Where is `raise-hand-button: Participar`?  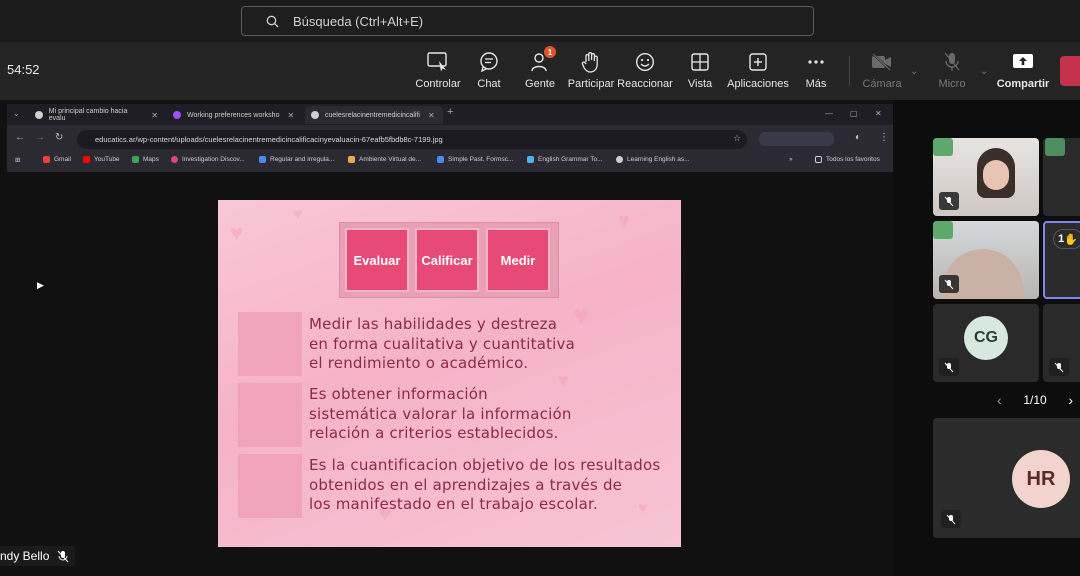
raise-hand-button: Participar is located at coordinates (591, 72).